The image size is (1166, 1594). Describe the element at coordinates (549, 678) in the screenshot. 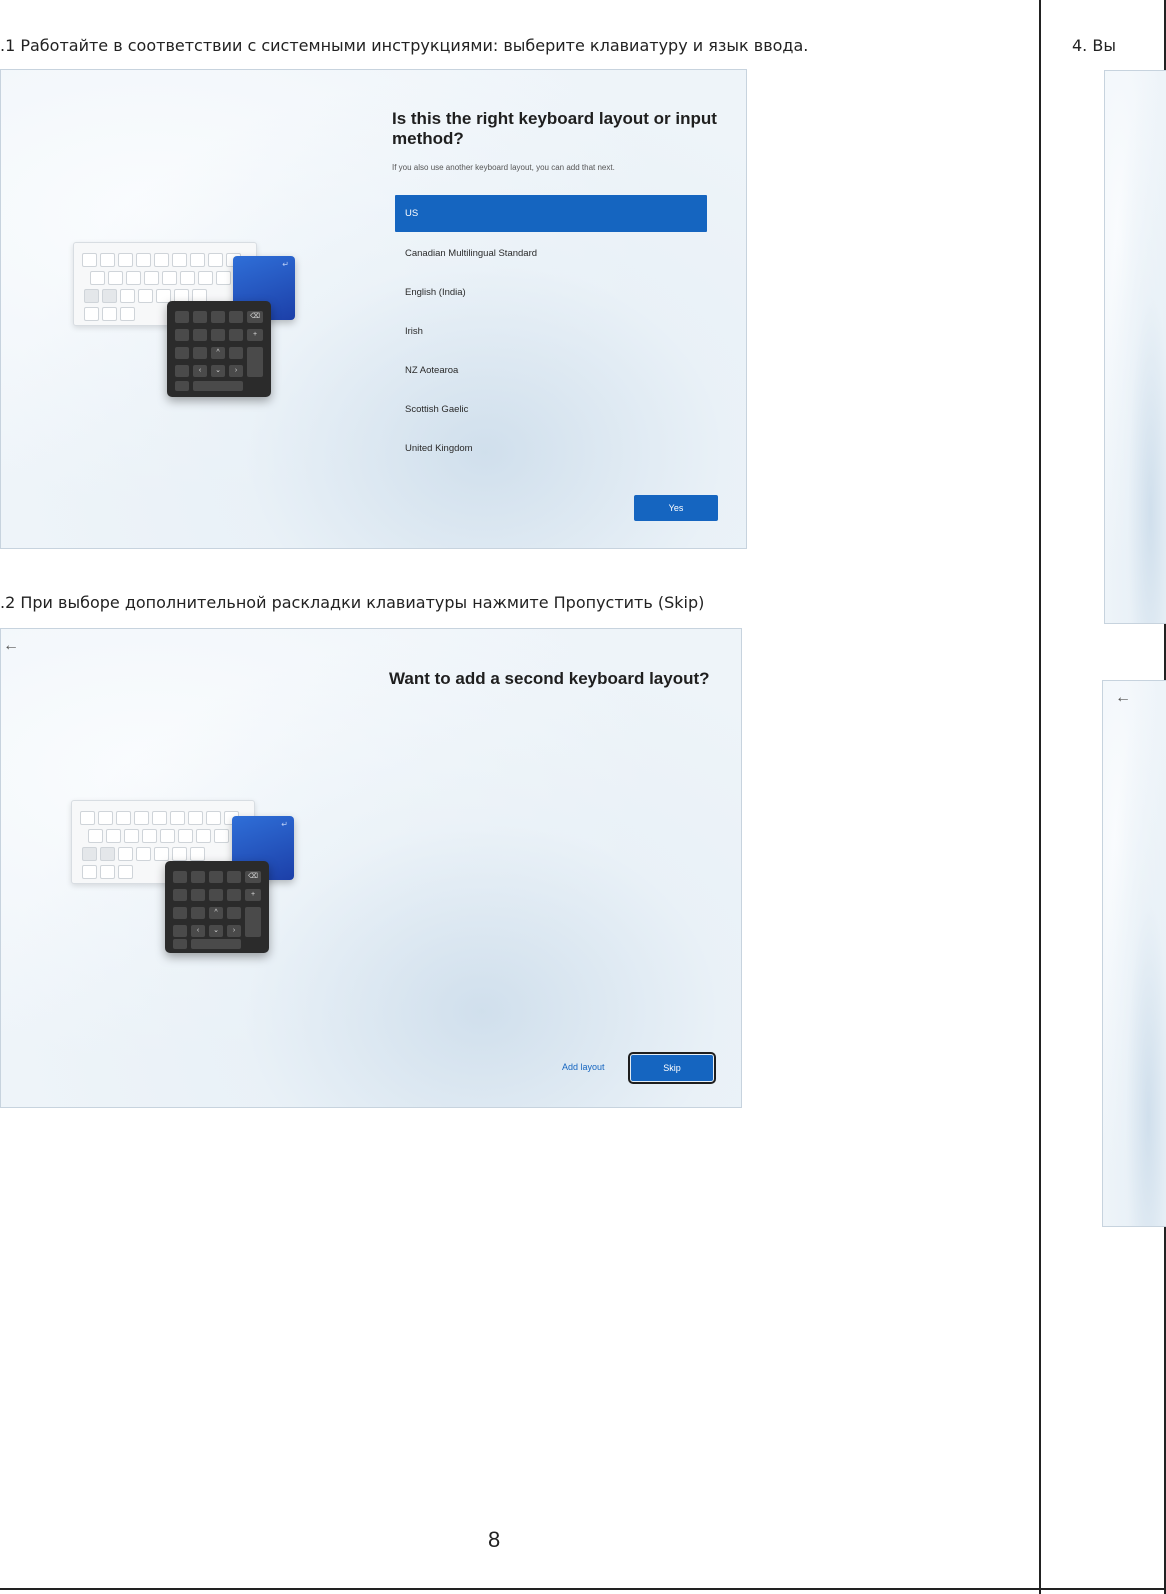

I see `screen-title: Want to add a second keyboard layout?` at that location.